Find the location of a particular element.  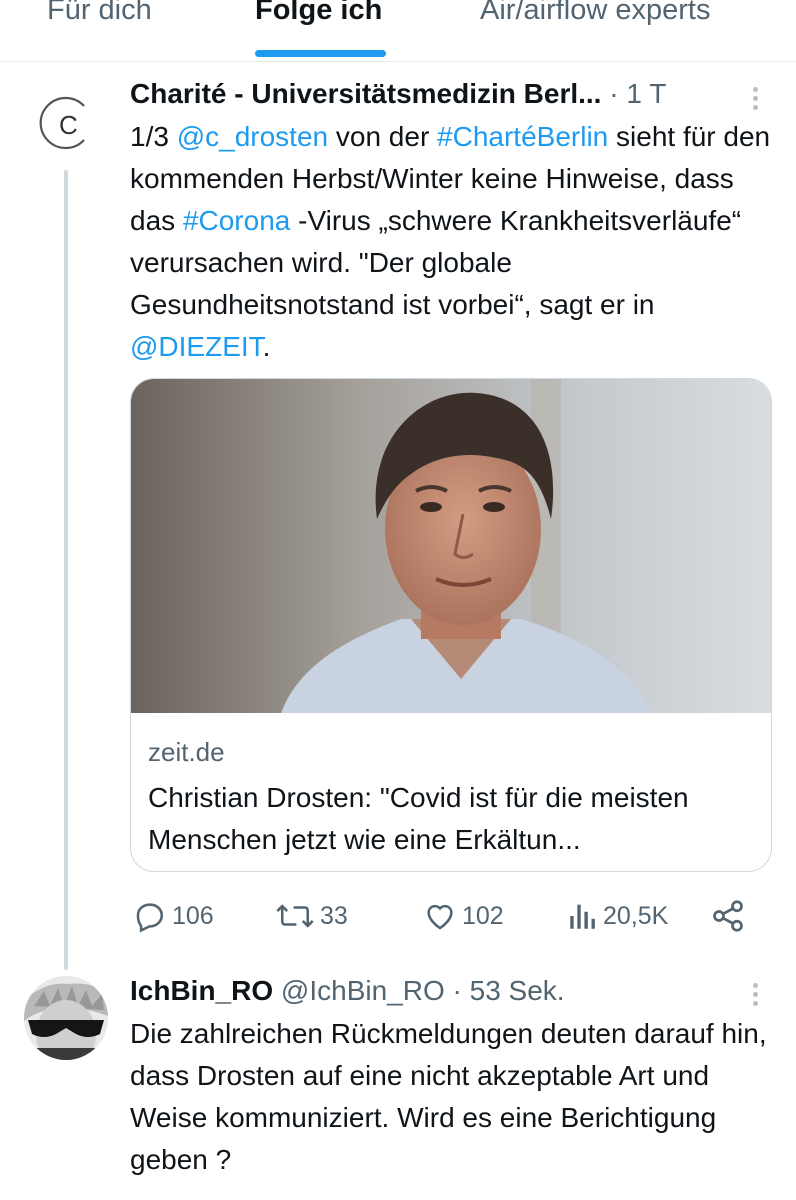

charite-logo-icon: C is located at coordinates (65, 123).